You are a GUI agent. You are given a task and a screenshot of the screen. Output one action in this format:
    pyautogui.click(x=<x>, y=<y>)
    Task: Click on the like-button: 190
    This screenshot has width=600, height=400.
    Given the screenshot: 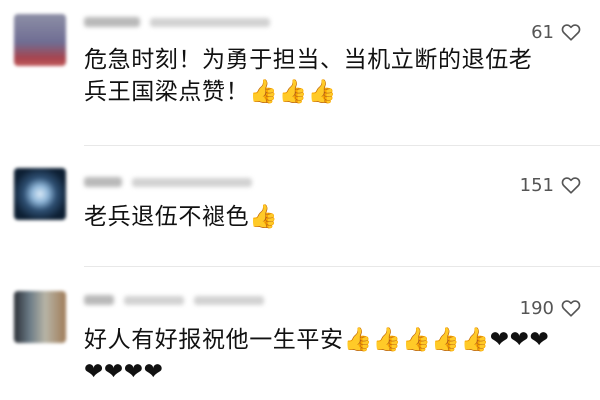 What is the action you would take?
    pyautogui.click(x=551, y=308)
    